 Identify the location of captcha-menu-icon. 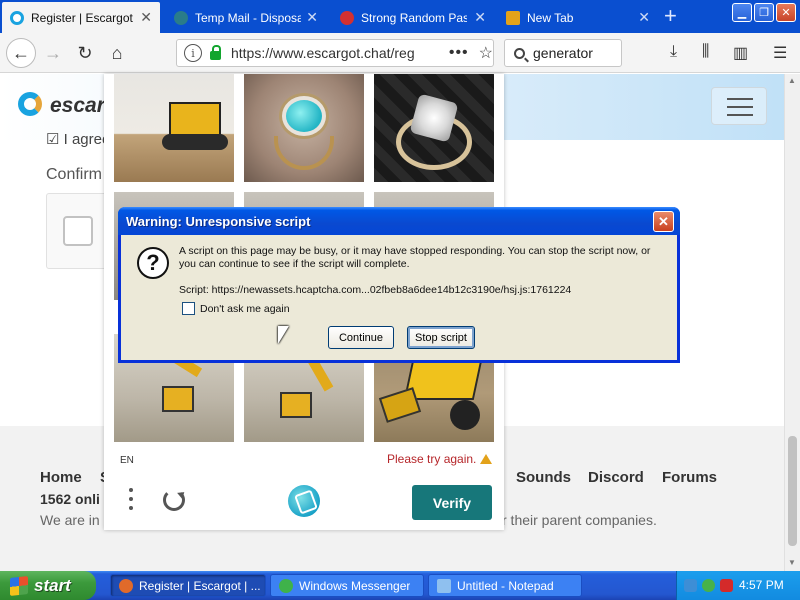
(131, 501).